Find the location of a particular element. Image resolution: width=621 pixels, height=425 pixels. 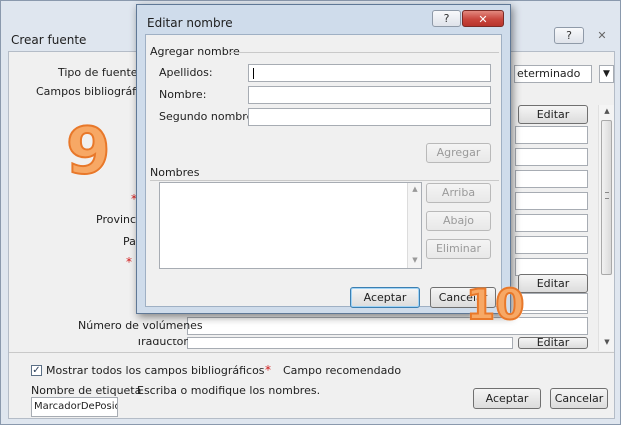

names-group-line is located at coordinates (324, 180).